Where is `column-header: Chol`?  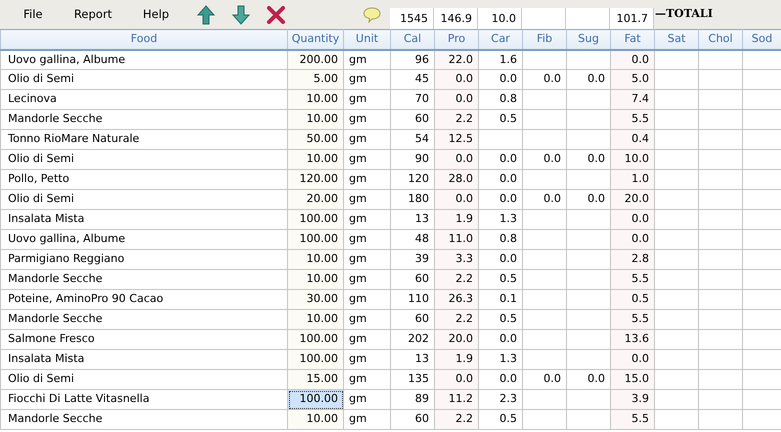
column-header: Chol is located at coordinates (720, 40).